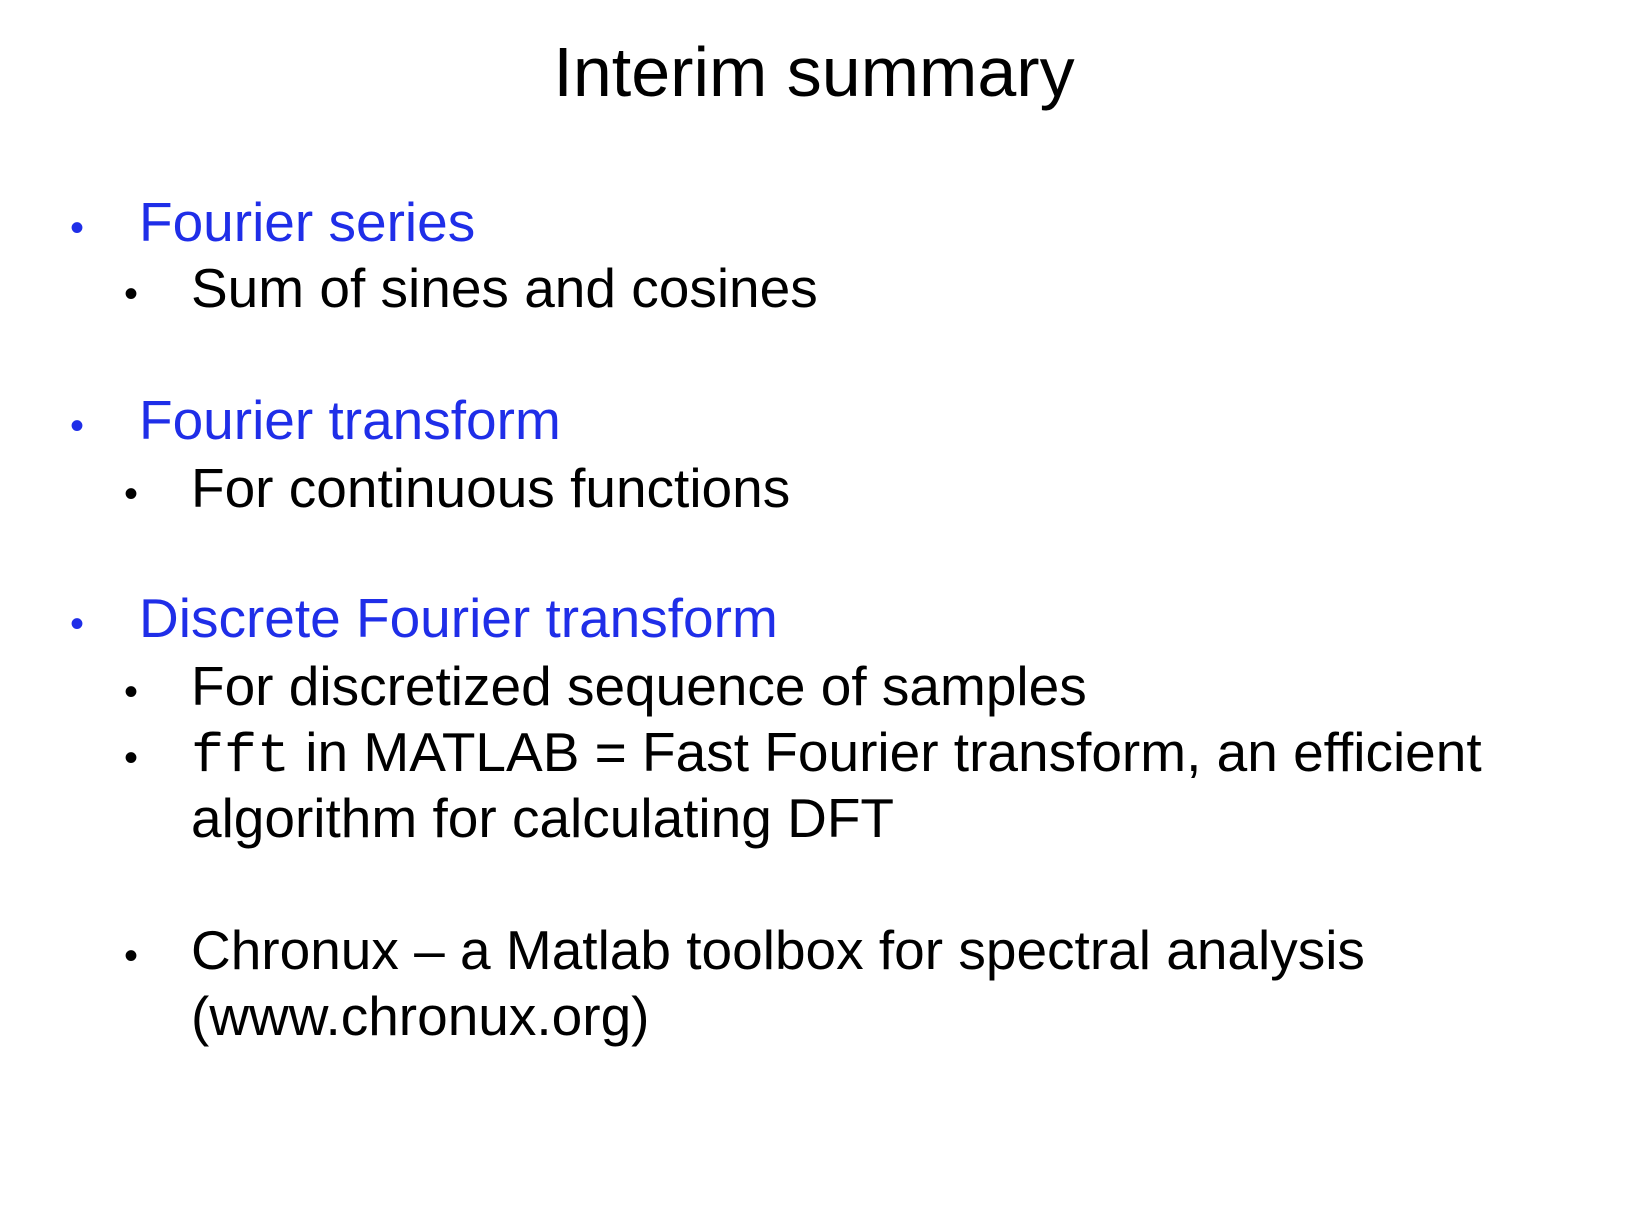 This screenshot has width=1628, height=1216. What do you see at coordinates (504, 288) in the screenshot?
I see `list-item-text: Sum of sines and cosines` at bounding box center [504, 288].